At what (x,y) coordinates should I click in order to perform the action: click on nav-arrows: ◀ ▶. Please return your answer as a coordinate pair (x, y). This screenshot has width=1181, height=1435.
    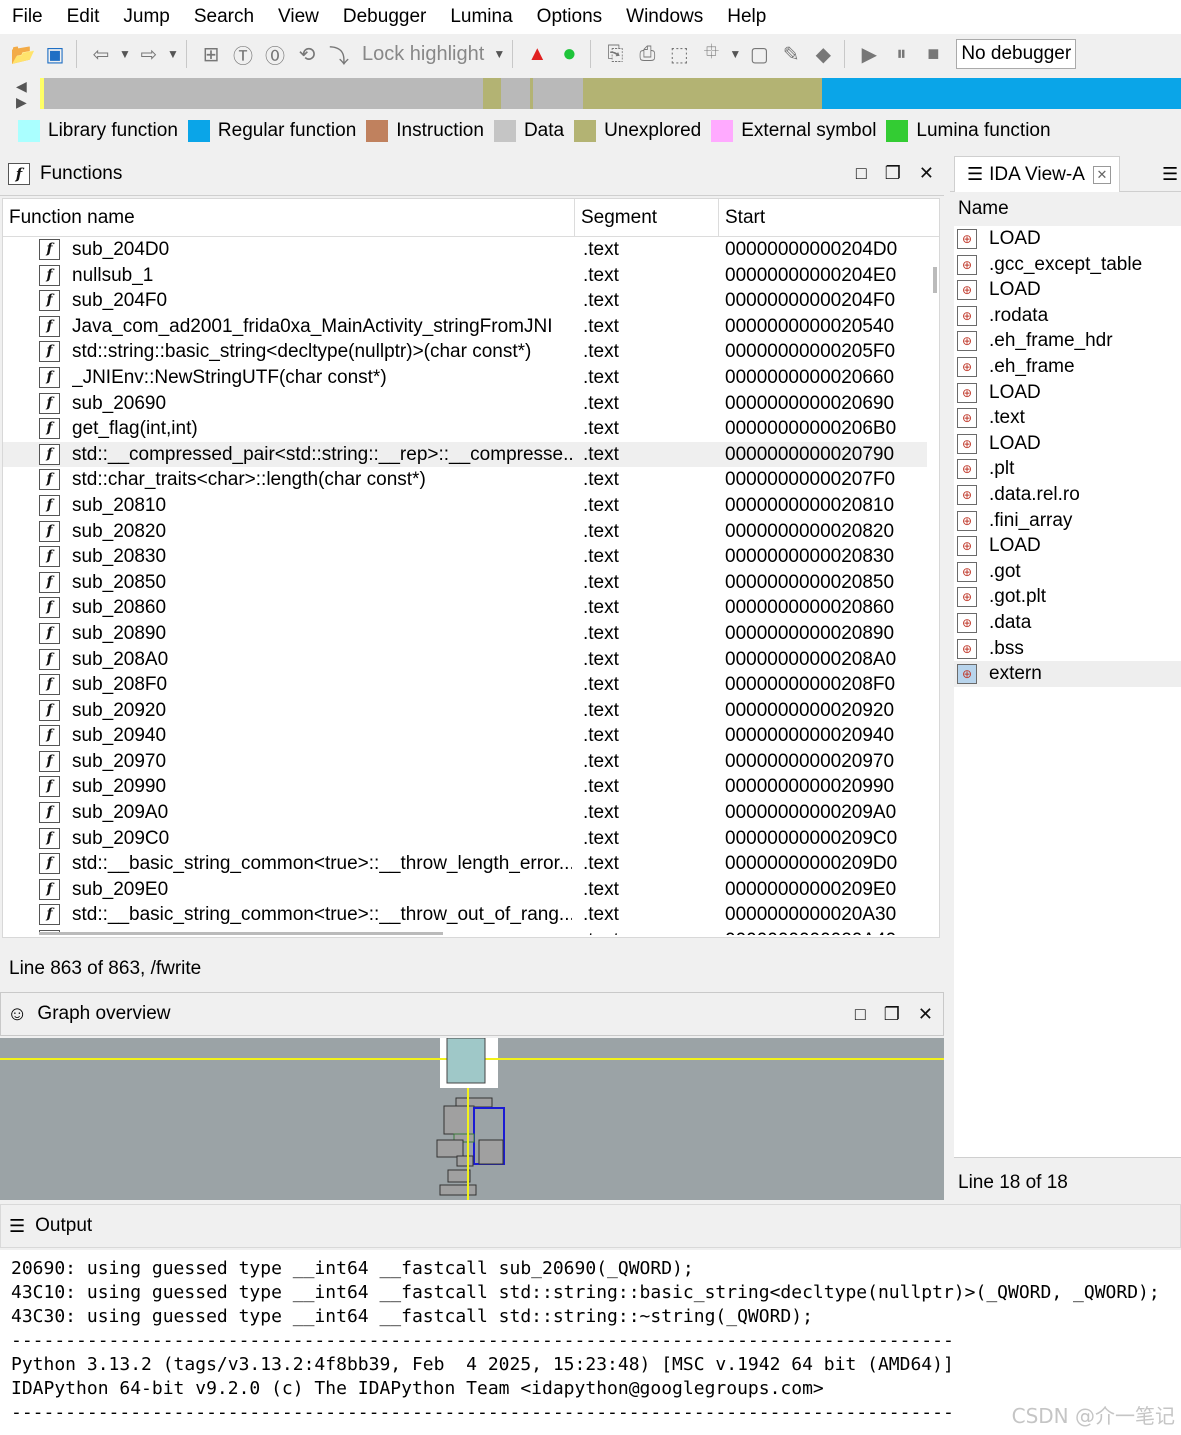
    Looking at the image, I should click on (26, 94).